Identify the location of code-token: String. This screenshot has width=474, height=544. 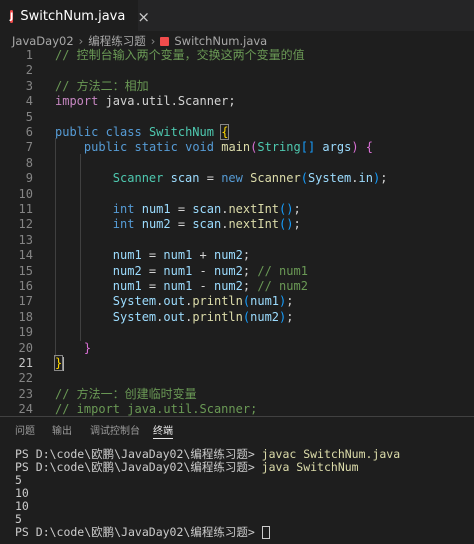
(279, 147).